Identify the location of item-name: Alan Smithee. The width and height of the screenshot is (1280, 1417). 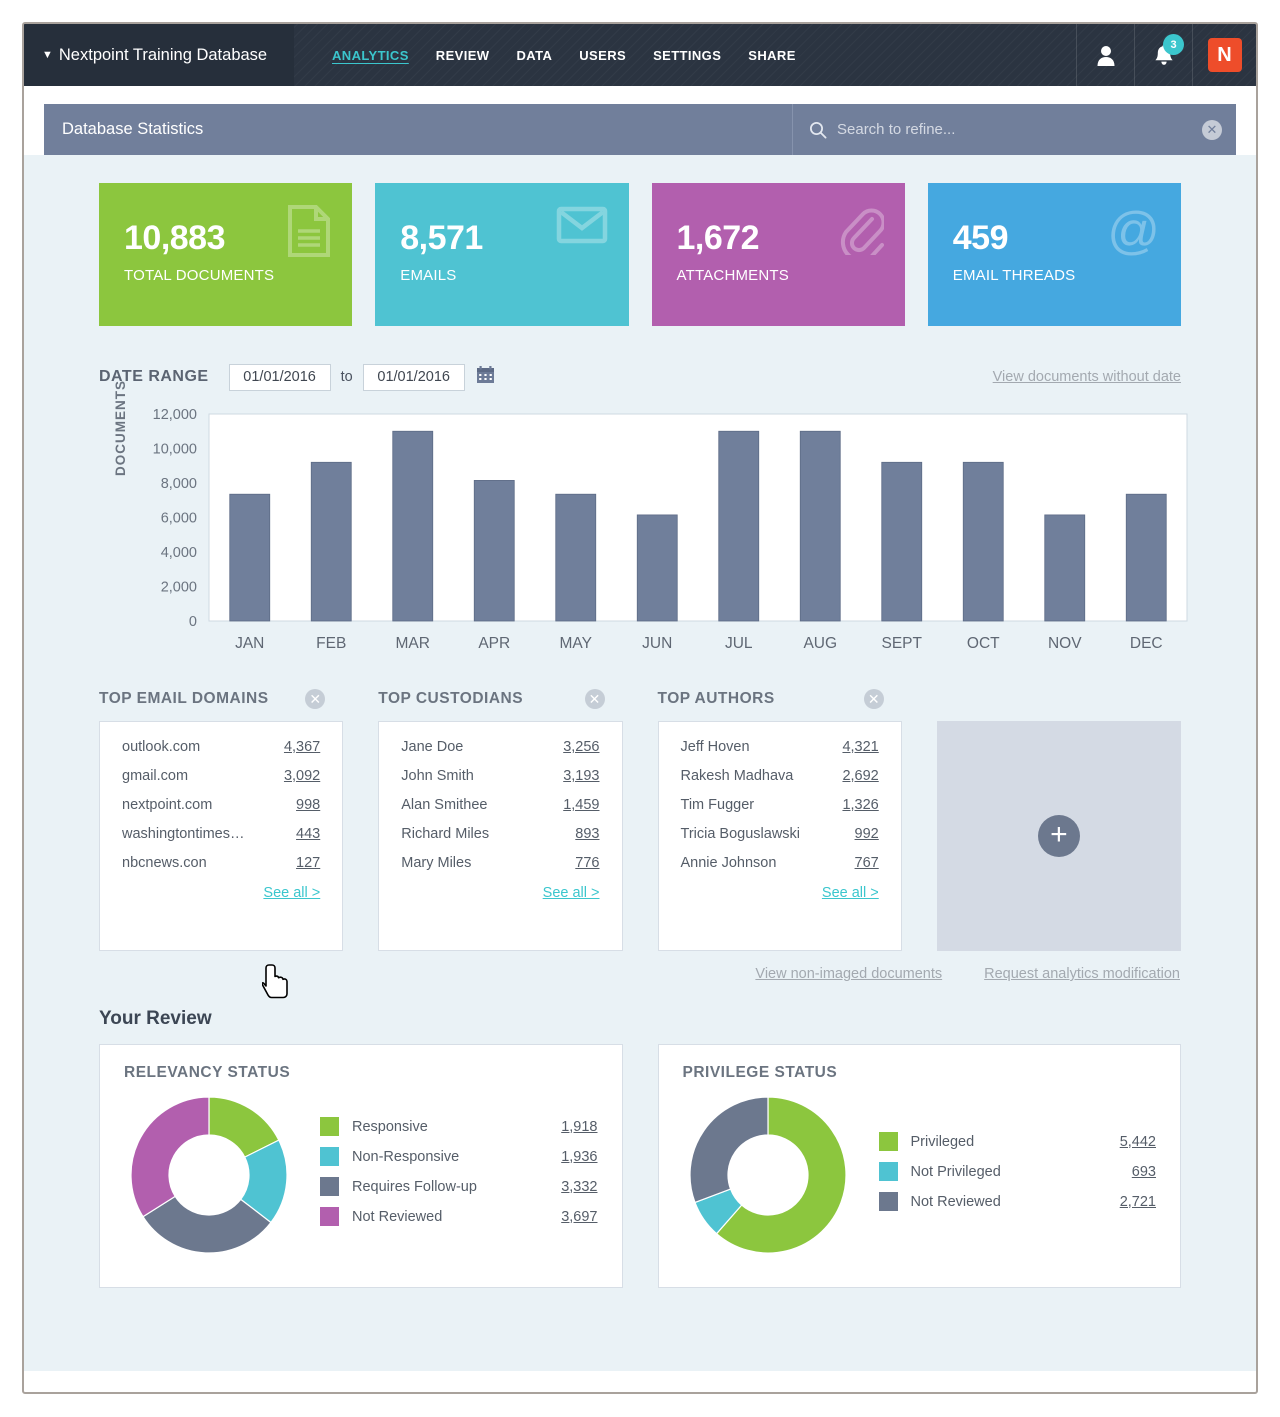
(444, 805).